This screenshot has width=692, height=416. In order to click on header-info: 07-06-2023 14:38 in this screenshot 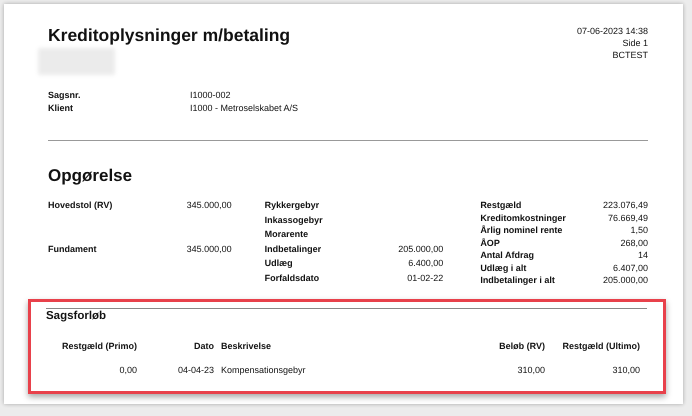, I will do `click(612, 31)`.